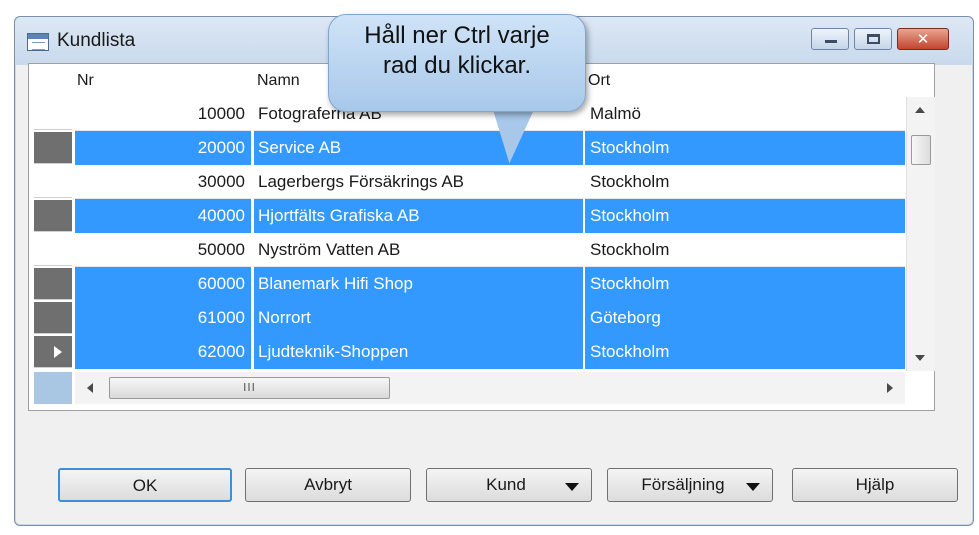 This screenshot has height=535, width=979. What do you see at coordinates (418, 318) in the screenshot?
I see `cell-namn: Norrort` at bounding box center [418, 318].